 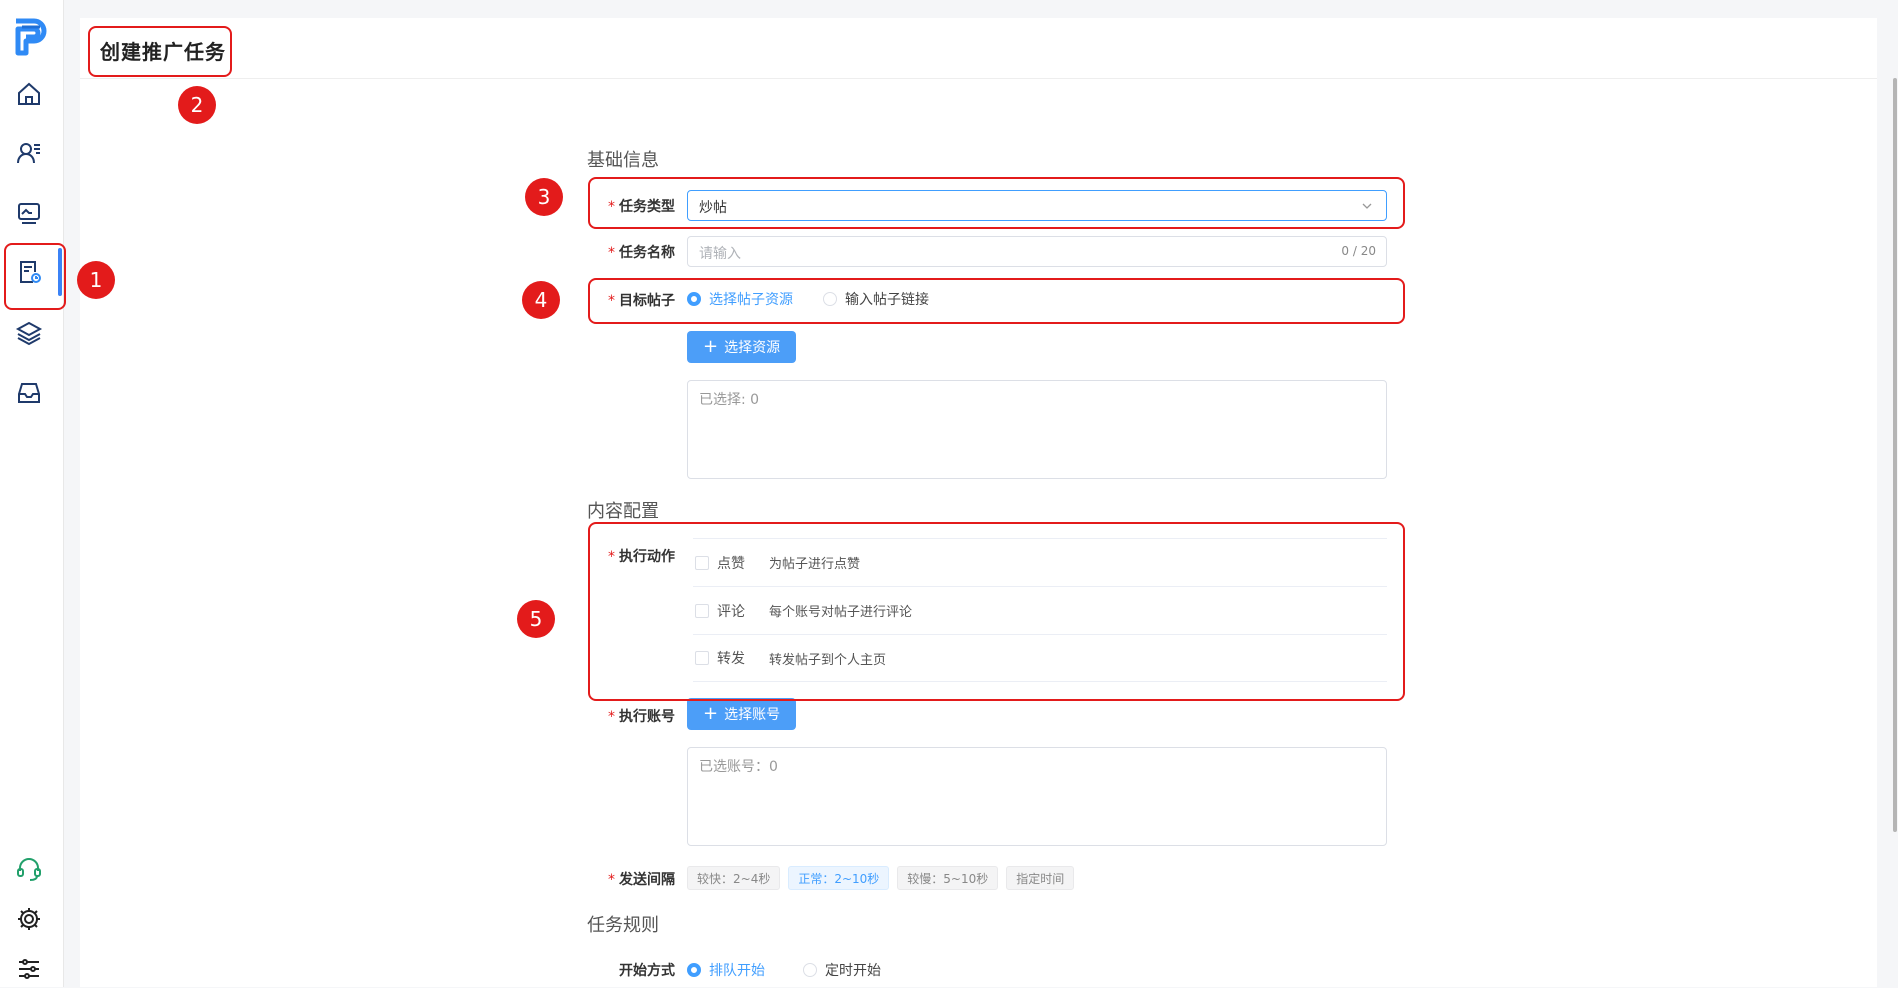 What do you see at coordinates (60, 272) in the screenshot?
I see `sidebar-active-indicator` at bounding box center [60, 272].